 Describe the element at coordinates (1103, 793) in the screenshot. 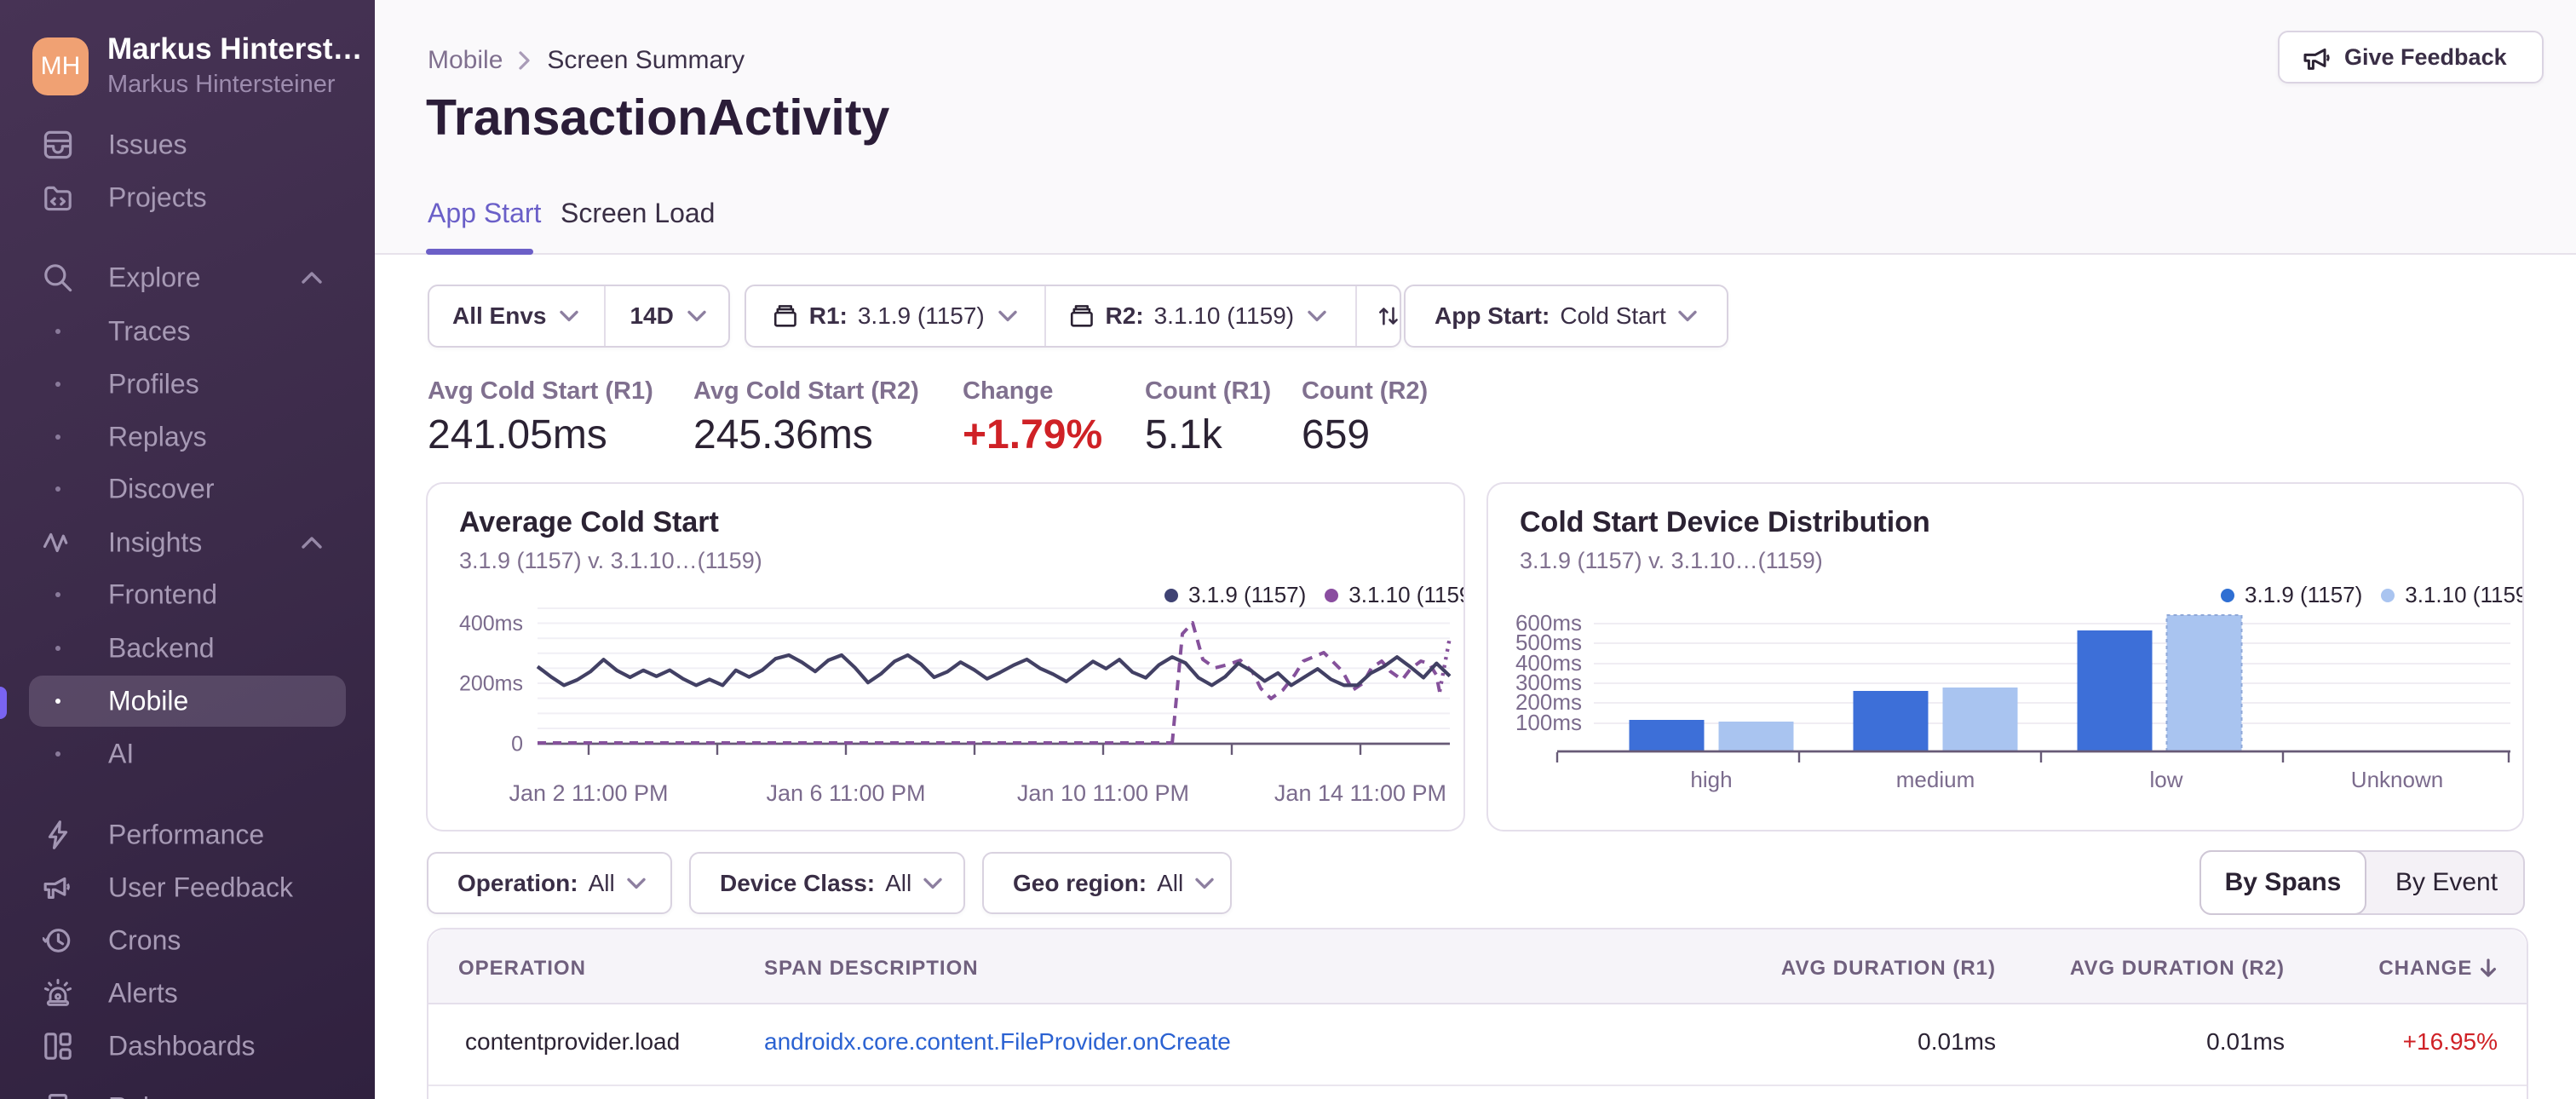

I see `svg-text: Jan 10 11:00 PM` at that location.